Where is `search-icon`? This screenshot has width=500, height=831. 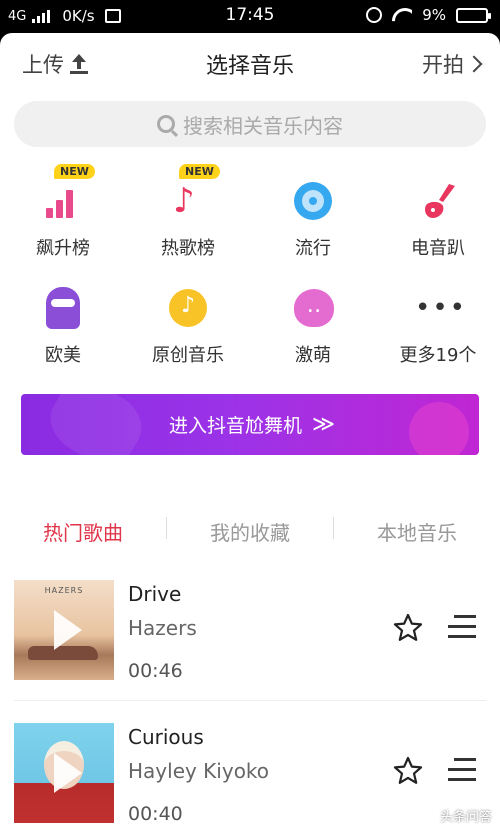
search-icon is located at coordinates (166, 124).